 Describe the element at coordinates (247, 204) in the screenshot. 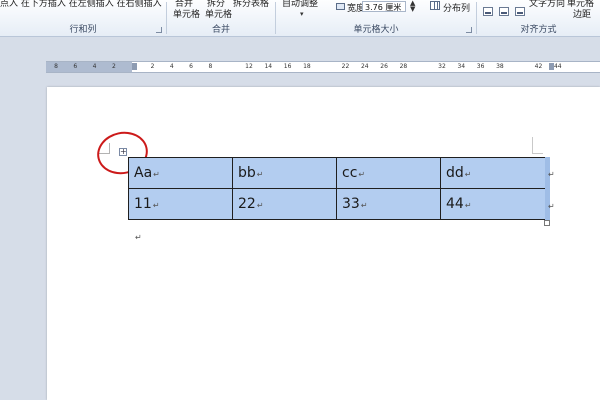

I see `cell-text: 22` at that location.